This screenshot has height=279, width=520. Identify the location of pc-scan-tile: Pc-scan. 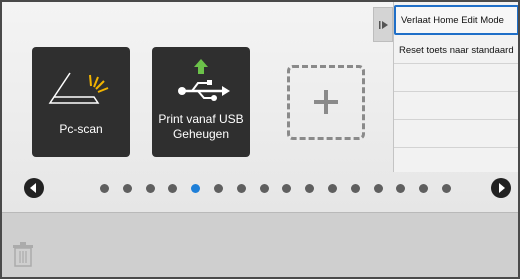
(81, 102).